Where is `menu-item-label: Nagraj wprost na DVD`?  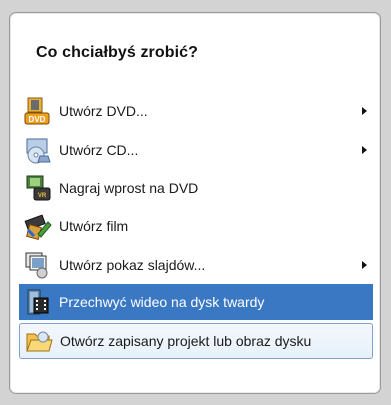 menu-item-label: Nagraj wprost na DVD is located at coordinates (129, 188).